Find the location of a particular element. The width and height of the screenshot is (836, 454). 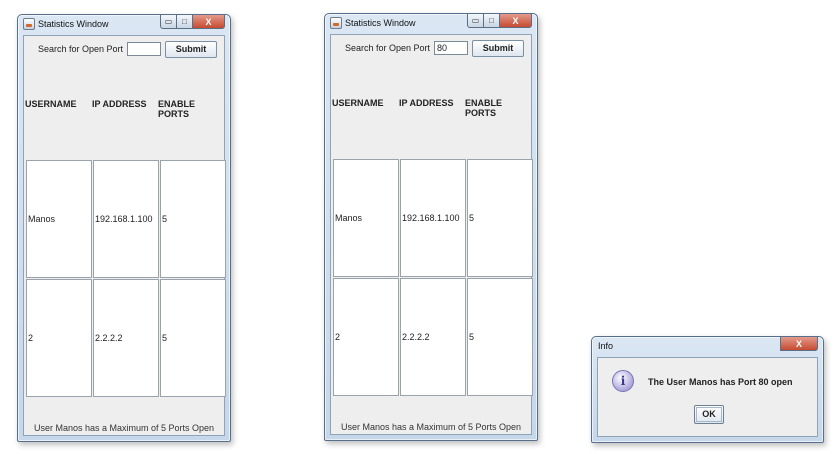

dialog-title-bar: Info X is located at coordinates (707, 346).